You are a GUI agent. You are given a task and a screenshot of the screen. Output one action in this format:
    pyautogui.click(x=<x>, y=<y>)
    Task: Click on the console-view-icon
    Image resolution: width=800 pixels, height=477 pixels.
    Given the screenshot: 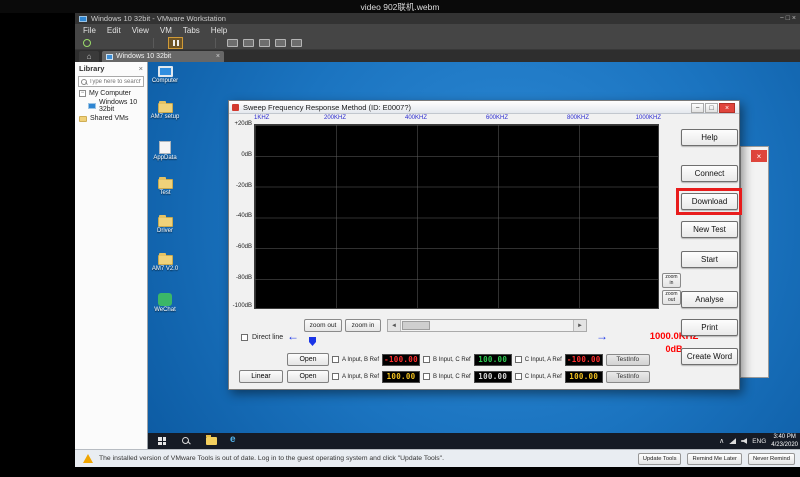 What is the action you would take?
    pyautogui.click(x=264, y=43)
    